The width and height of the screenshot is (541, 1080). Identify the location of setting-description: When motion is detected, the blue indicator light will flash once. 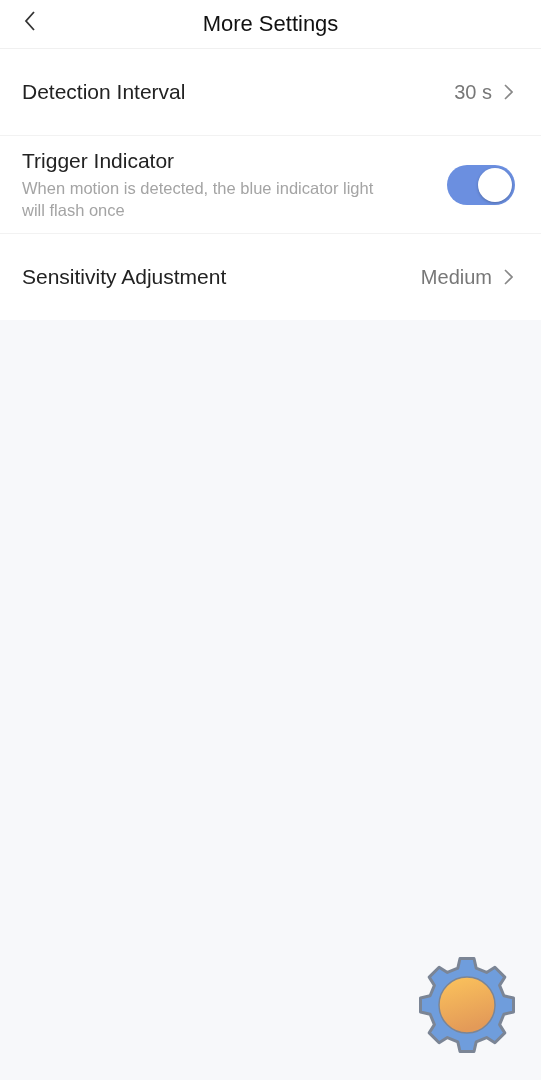
(198, 199).